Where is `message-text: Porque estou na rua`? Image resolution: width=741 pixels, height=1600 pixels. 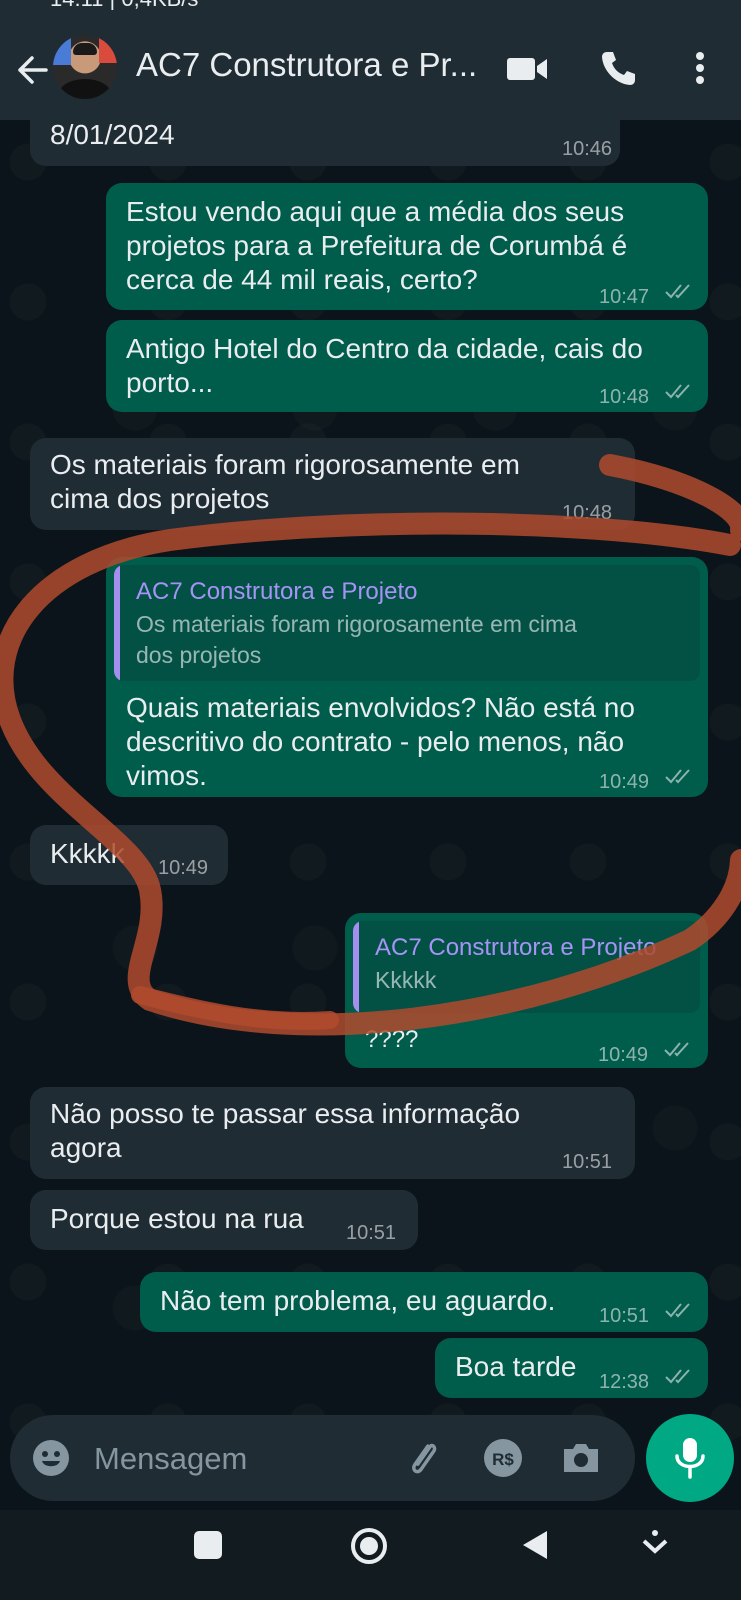 message-text: Porque estou na rua is located at coordinates (177, 1218).